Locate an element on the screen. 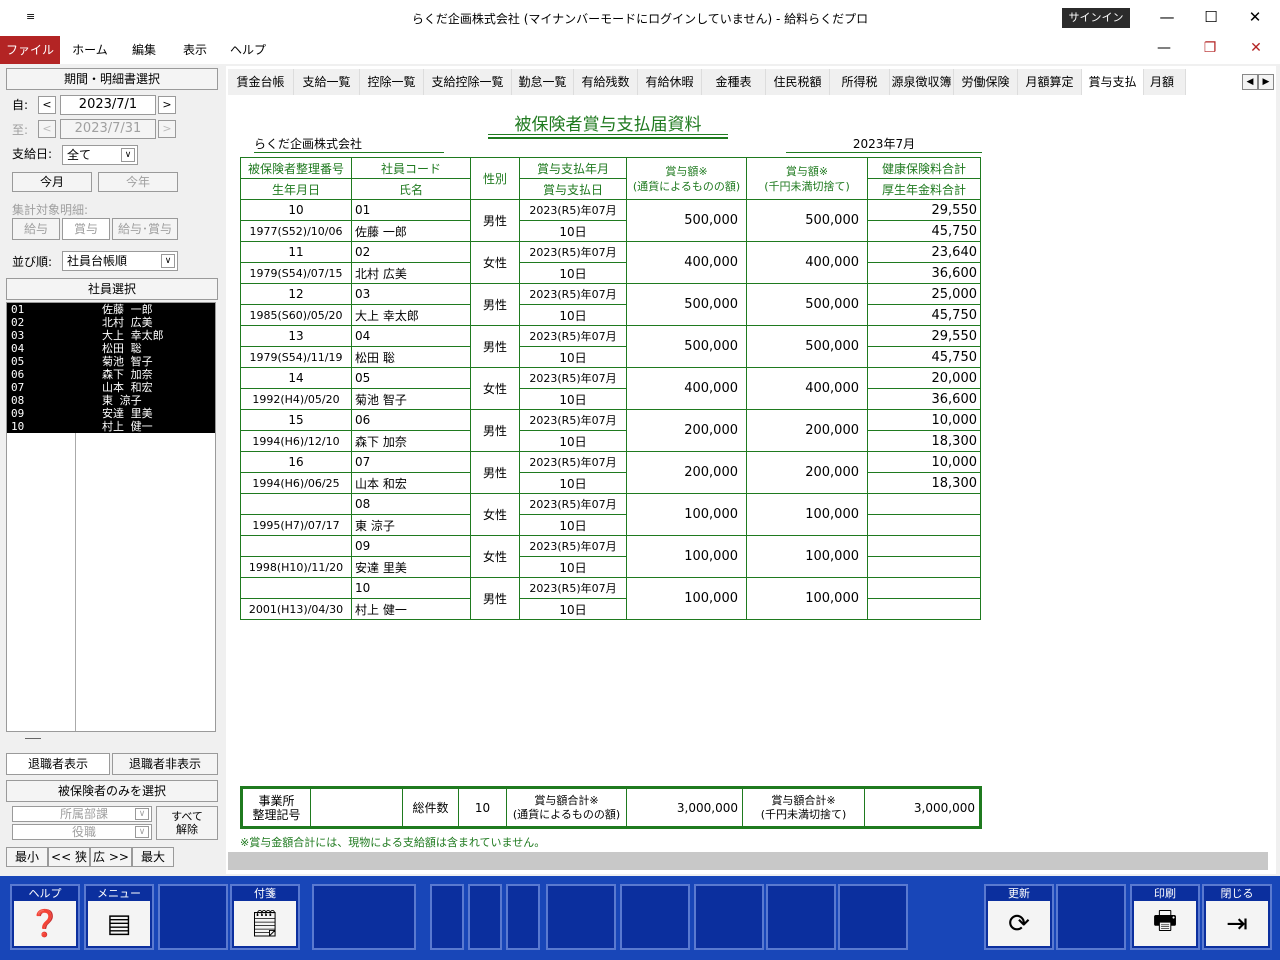  signin-button: サインイン is located at coordinates (1096, 18).